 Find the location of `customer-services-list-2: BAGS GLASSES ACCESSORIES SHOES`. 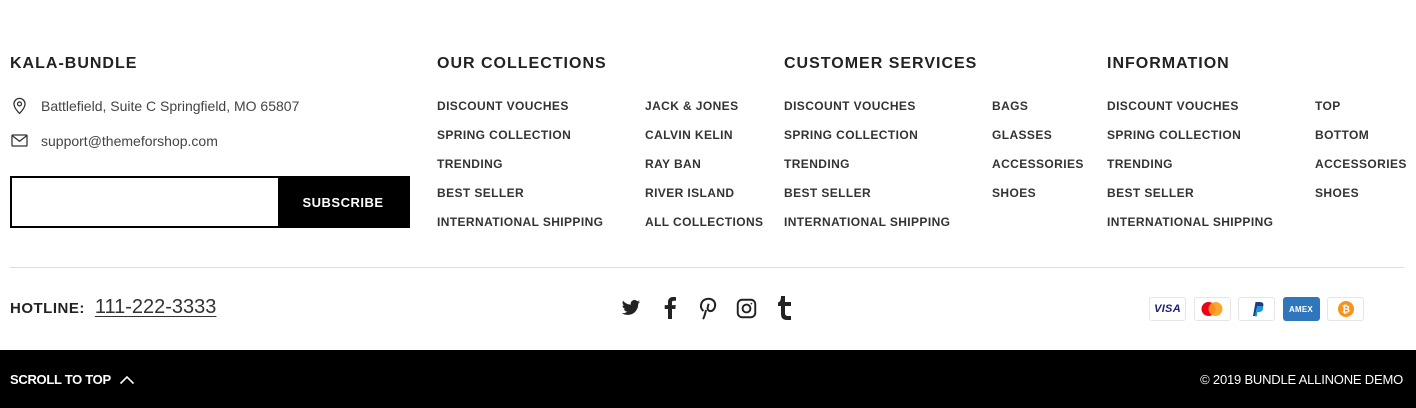

customer-services-list-2: BAGS GLASSES ACCESSORIES SHOES is located at coordinates (1038, 155).